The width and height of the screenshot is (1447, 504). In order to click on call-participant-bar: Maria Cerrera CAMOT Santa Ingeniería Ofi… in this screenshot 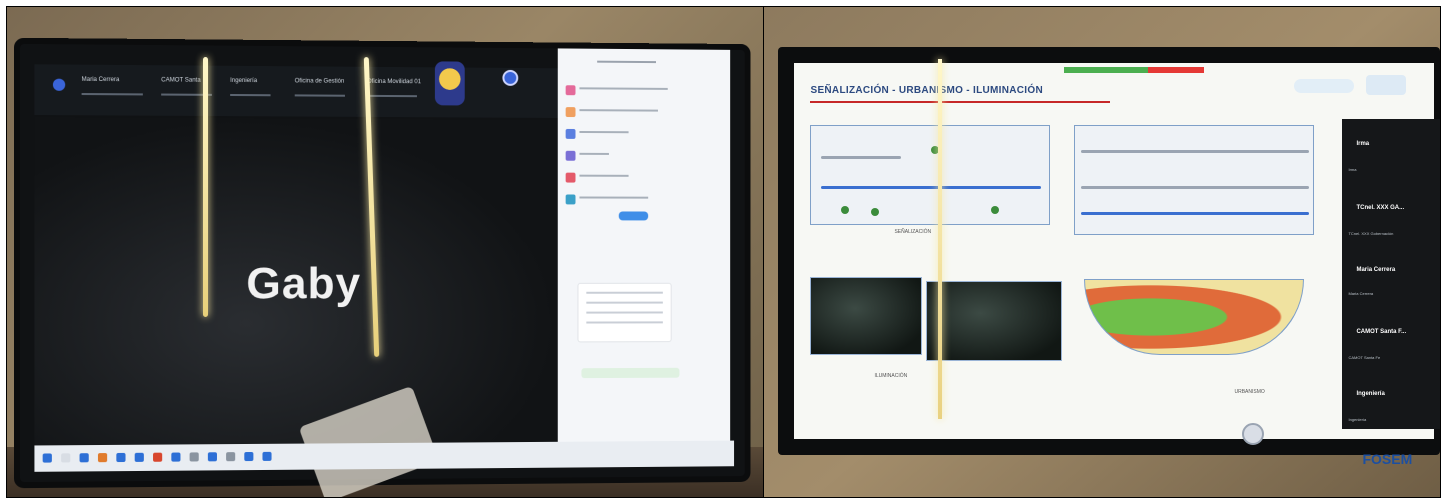, I will do `click(296, 91)`.